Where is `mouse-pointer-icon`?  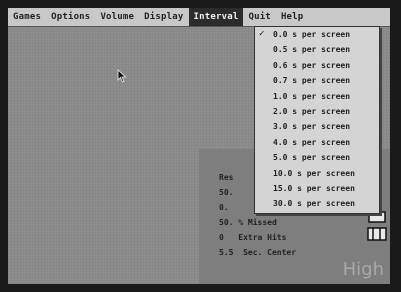
mouse-pointer-icon is located at coordinates (122, 75).